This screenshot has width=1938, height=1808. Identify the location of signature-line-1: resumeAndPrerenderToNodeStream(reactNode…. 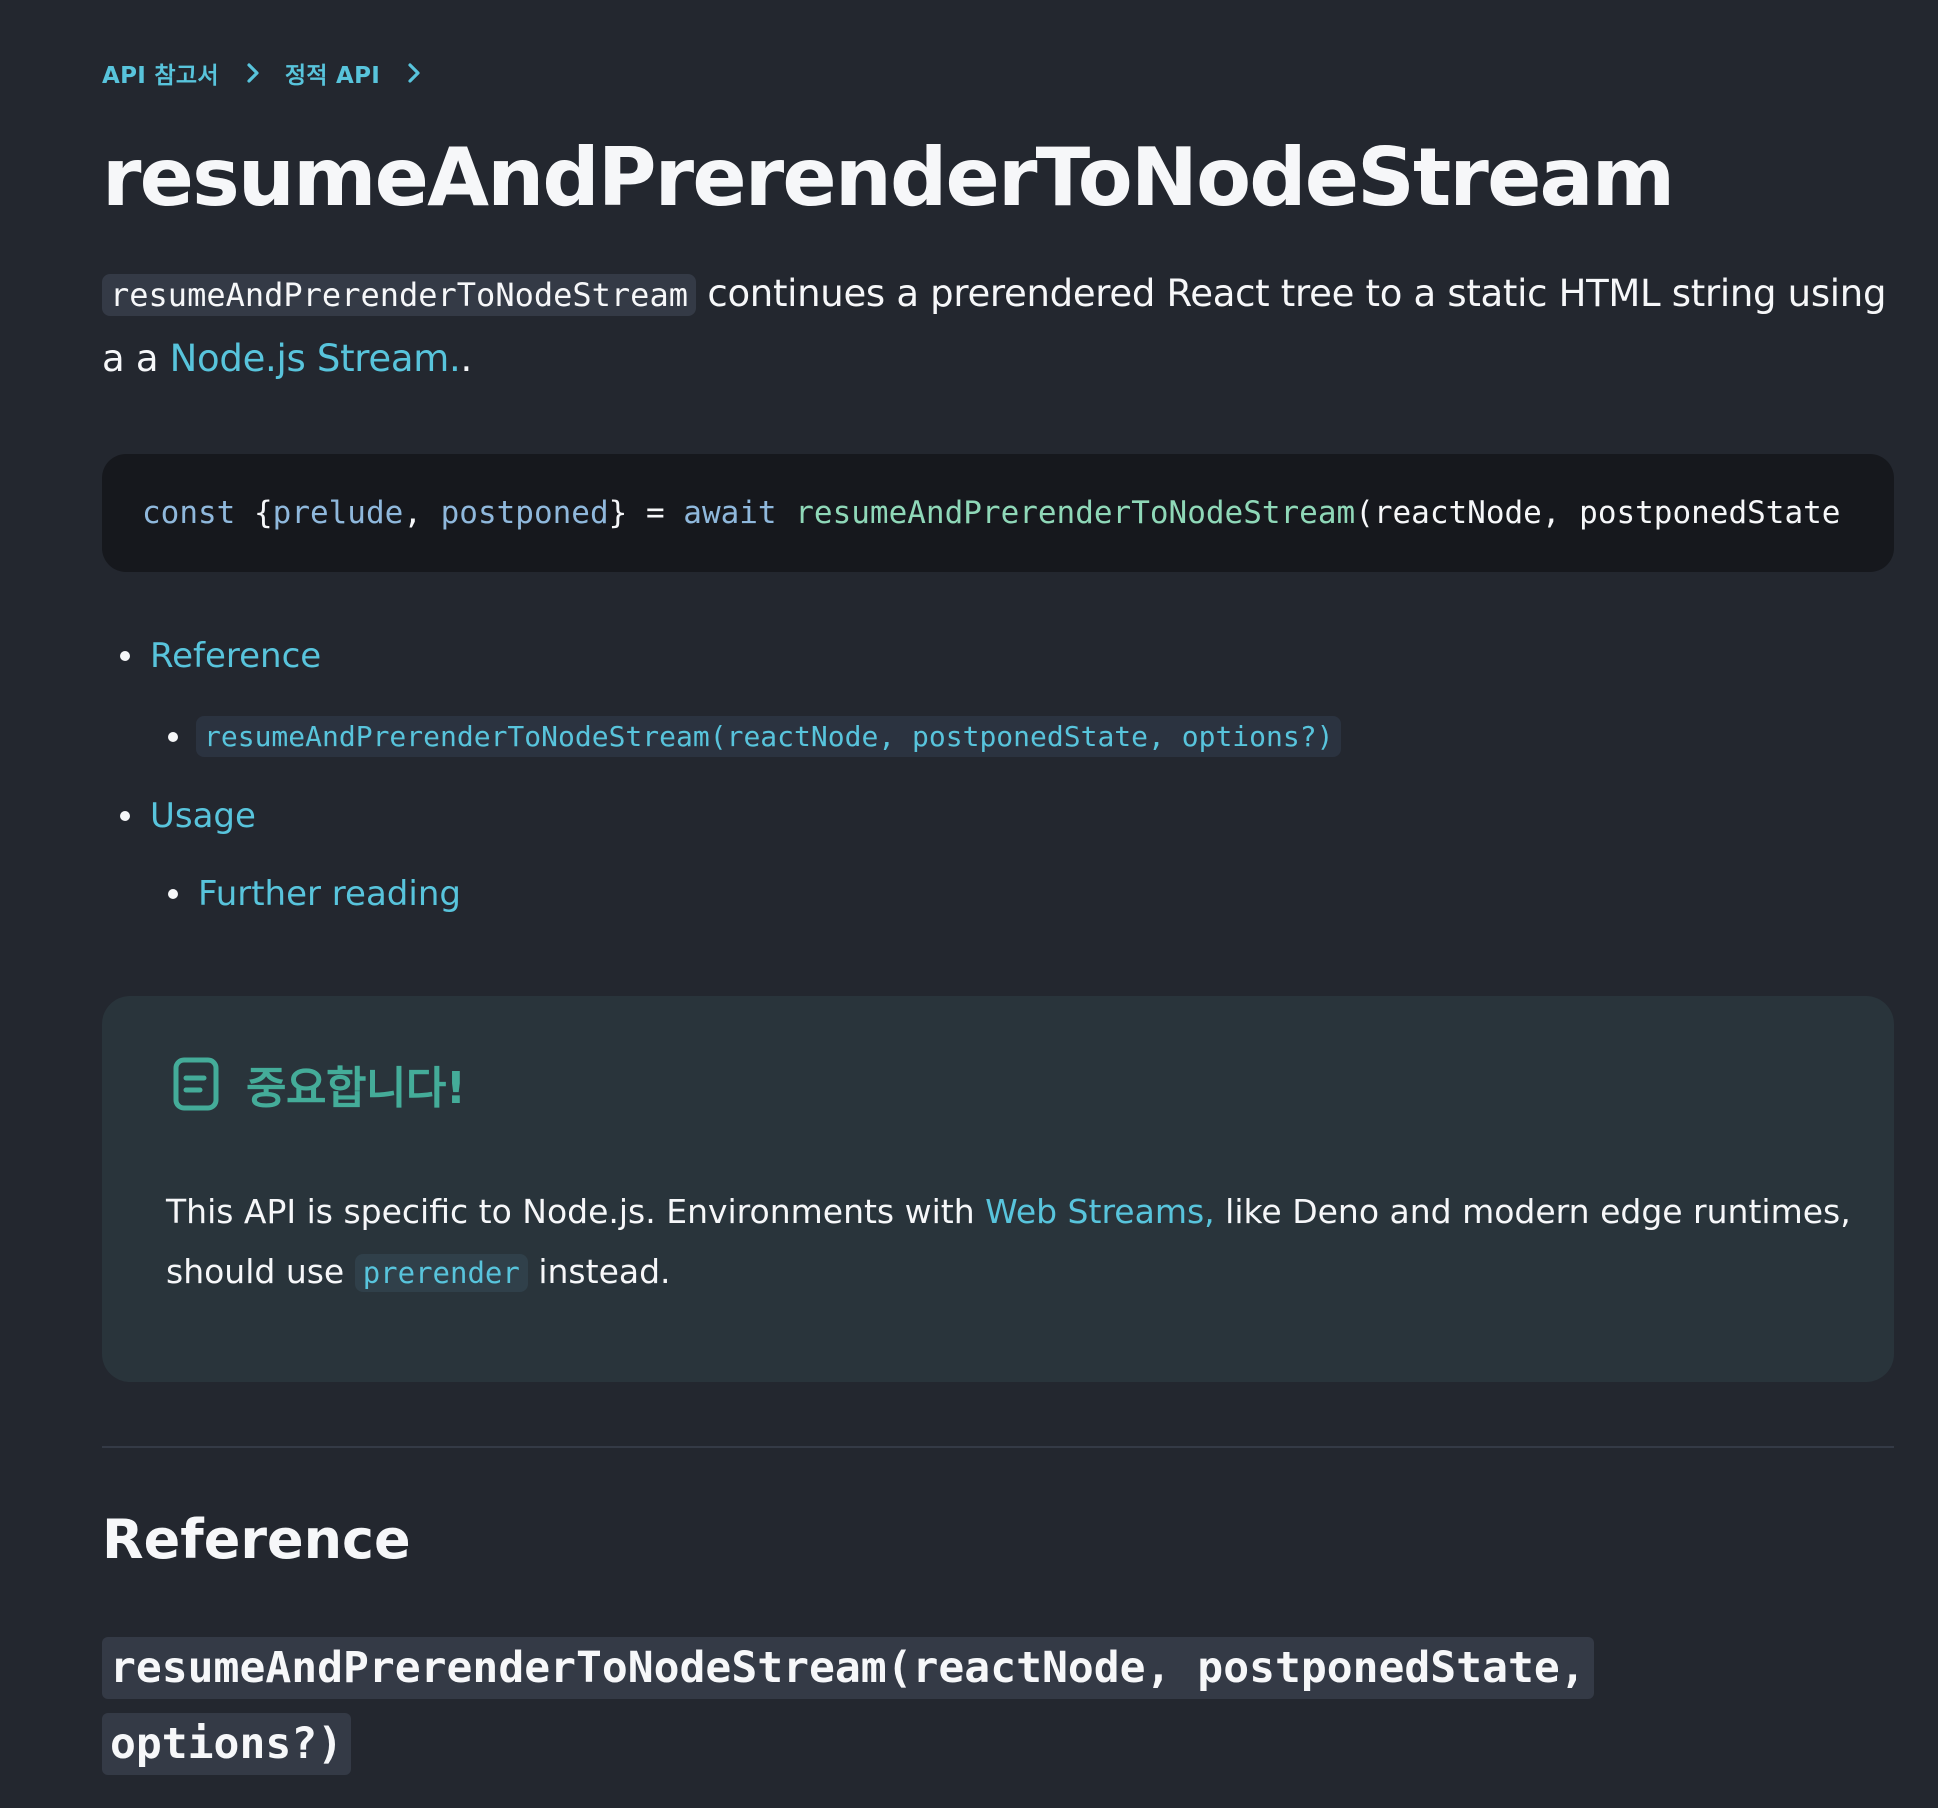
(848, 1668).